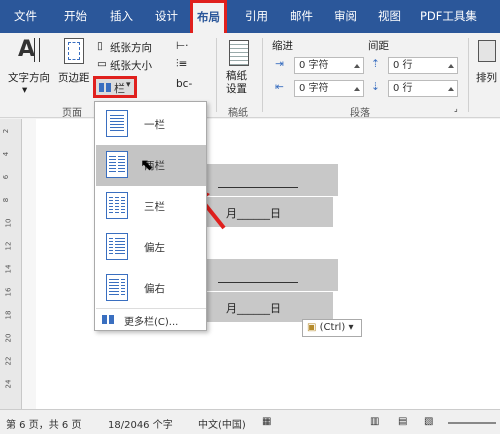 The width and height of the screenshot is (500, 434). Describe the element at coordinates (117, 287) in the screenshot. I see `right-column-icon` at that location.